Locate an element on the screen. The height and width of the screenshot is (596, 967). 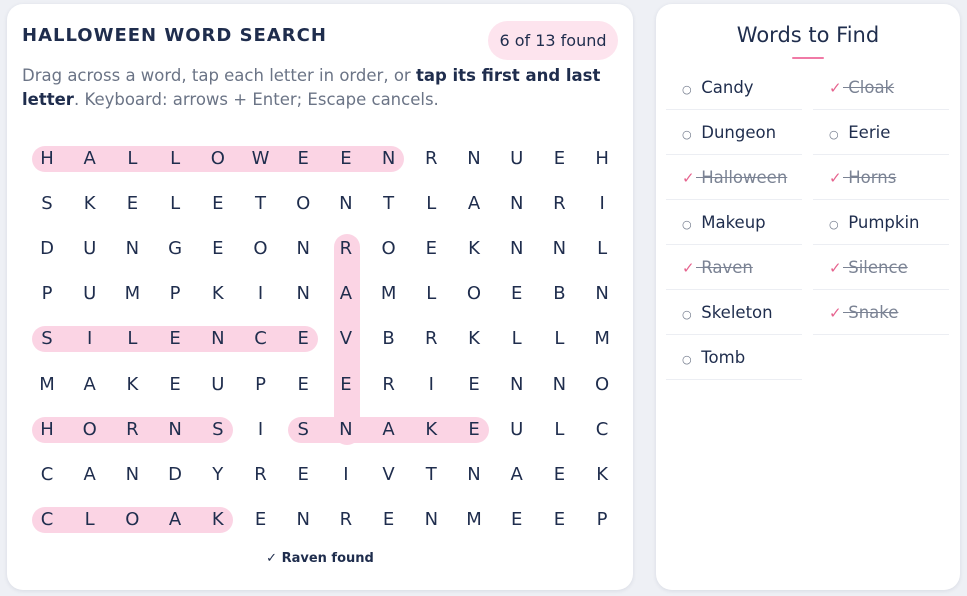
letter-cell: V is located at coordinates (346, 339).